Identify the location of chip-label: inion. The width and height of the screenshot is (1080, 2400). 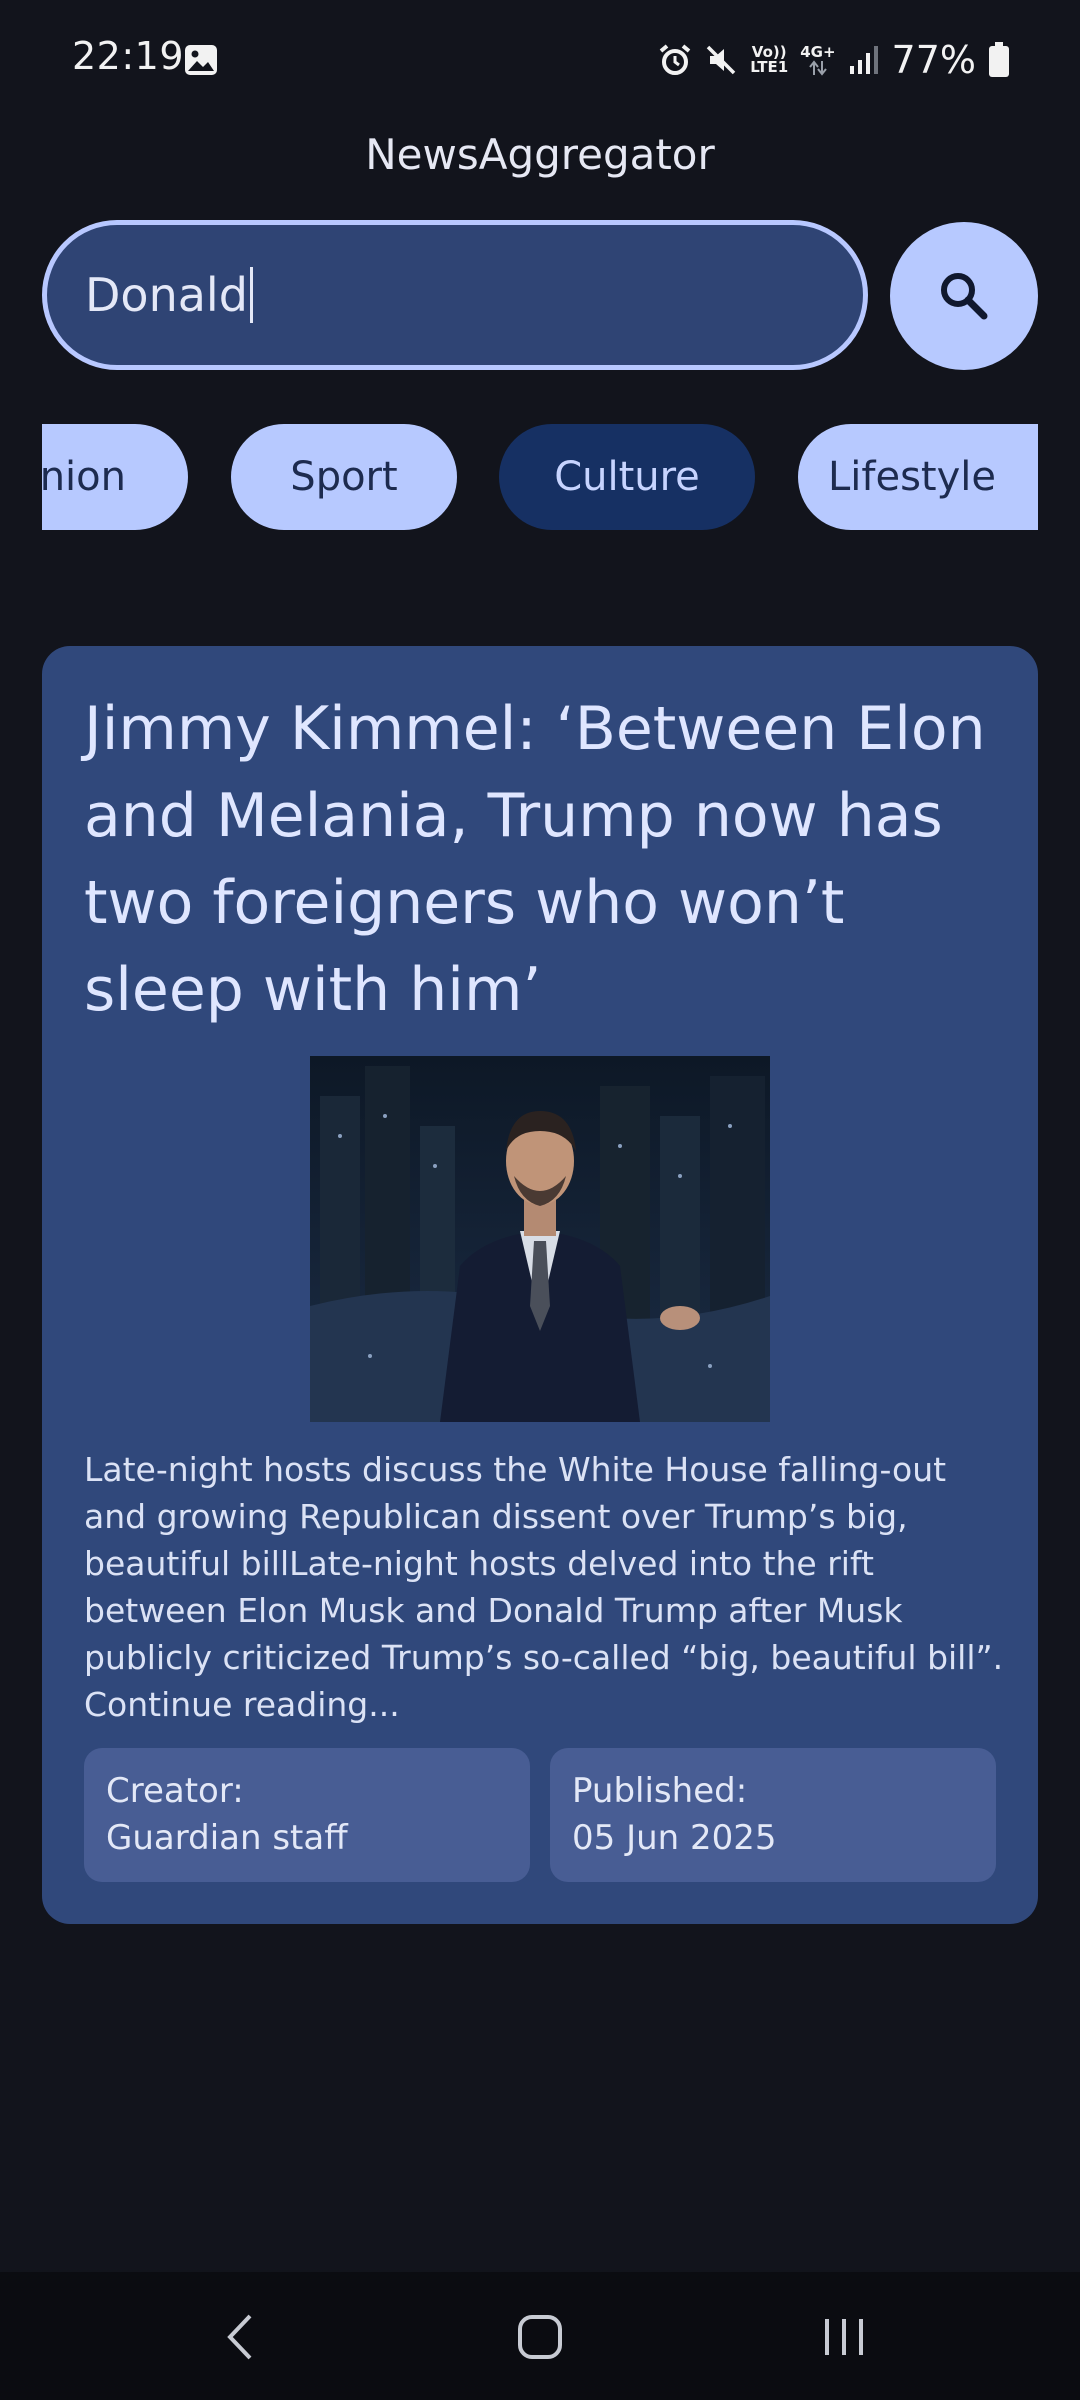
(84, 477).